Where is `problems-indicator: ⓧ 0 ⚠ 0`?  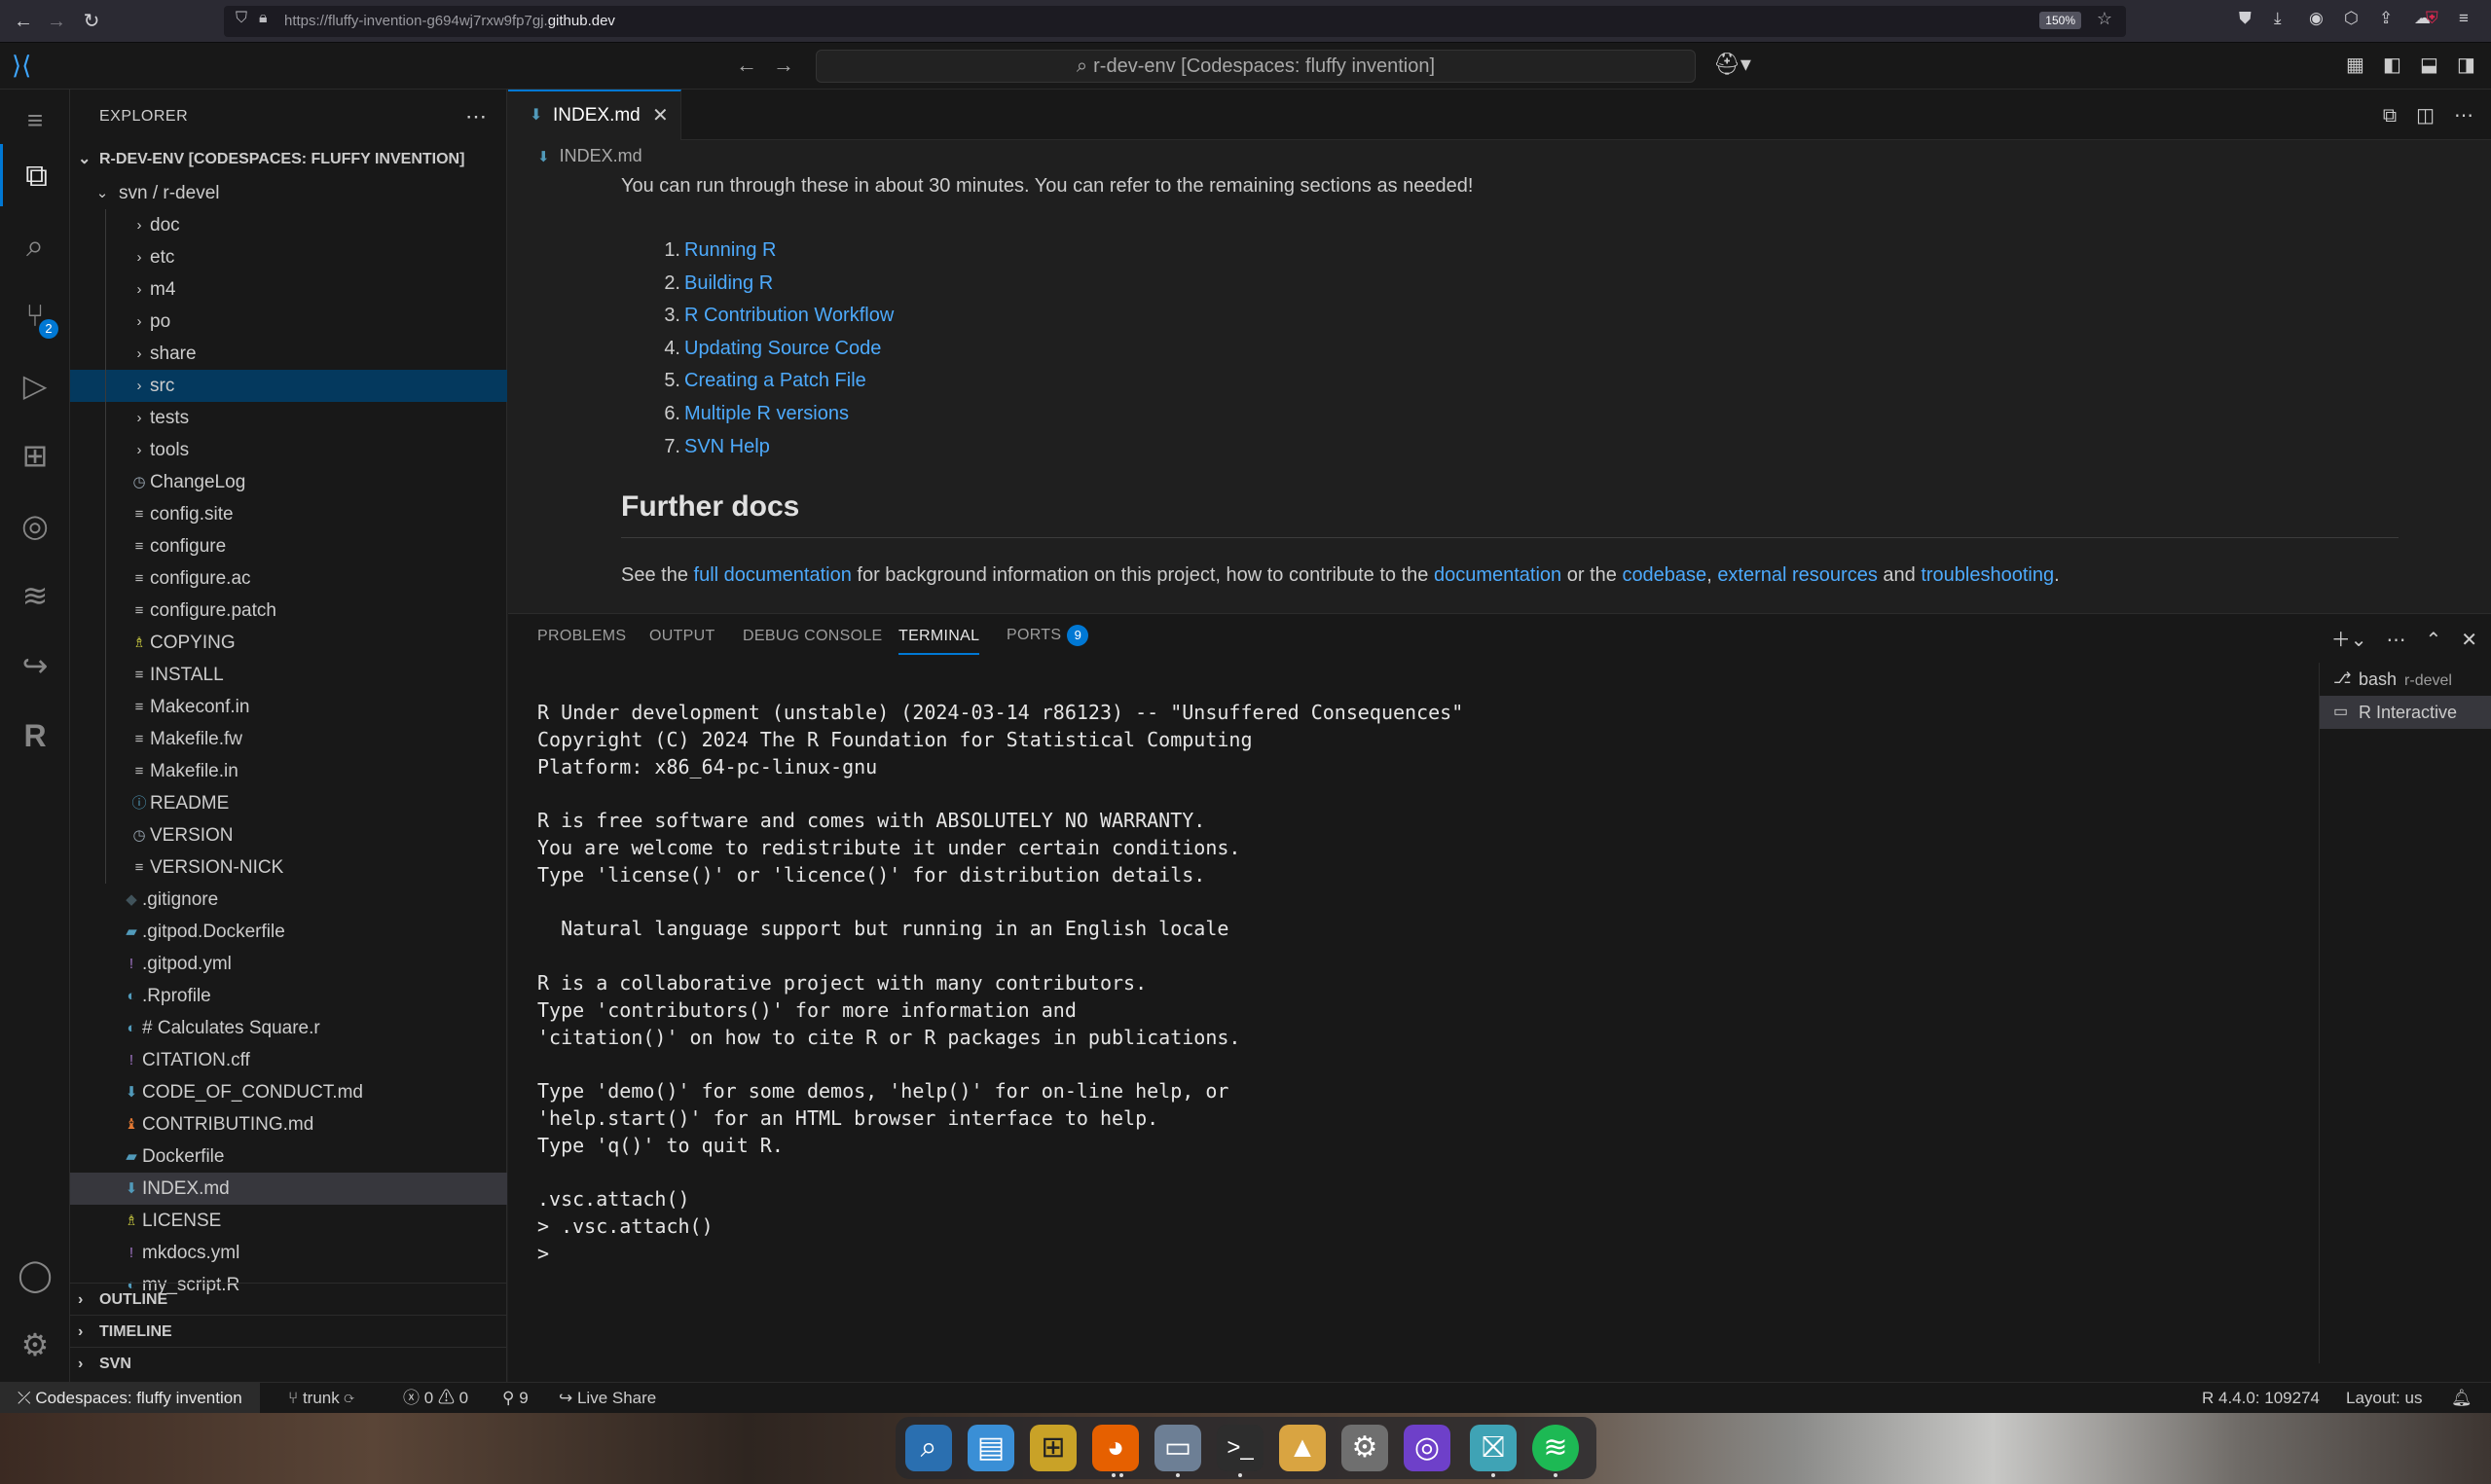
problems-indicator: ⓧ 0 ⚠ 0 is located at coordinates (435, 1398).